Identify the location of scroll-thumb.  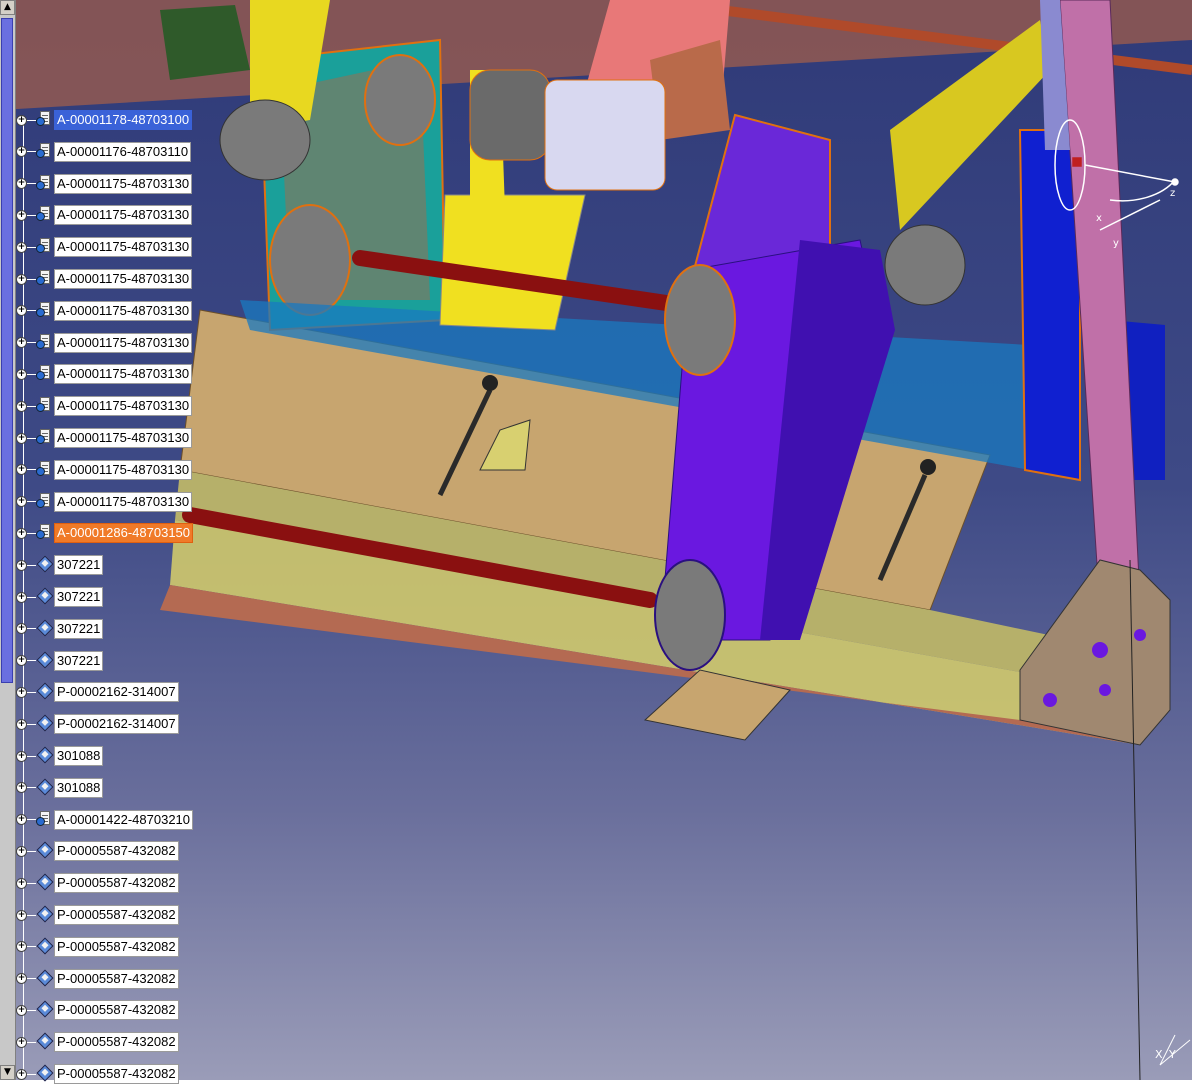
(7, 350).